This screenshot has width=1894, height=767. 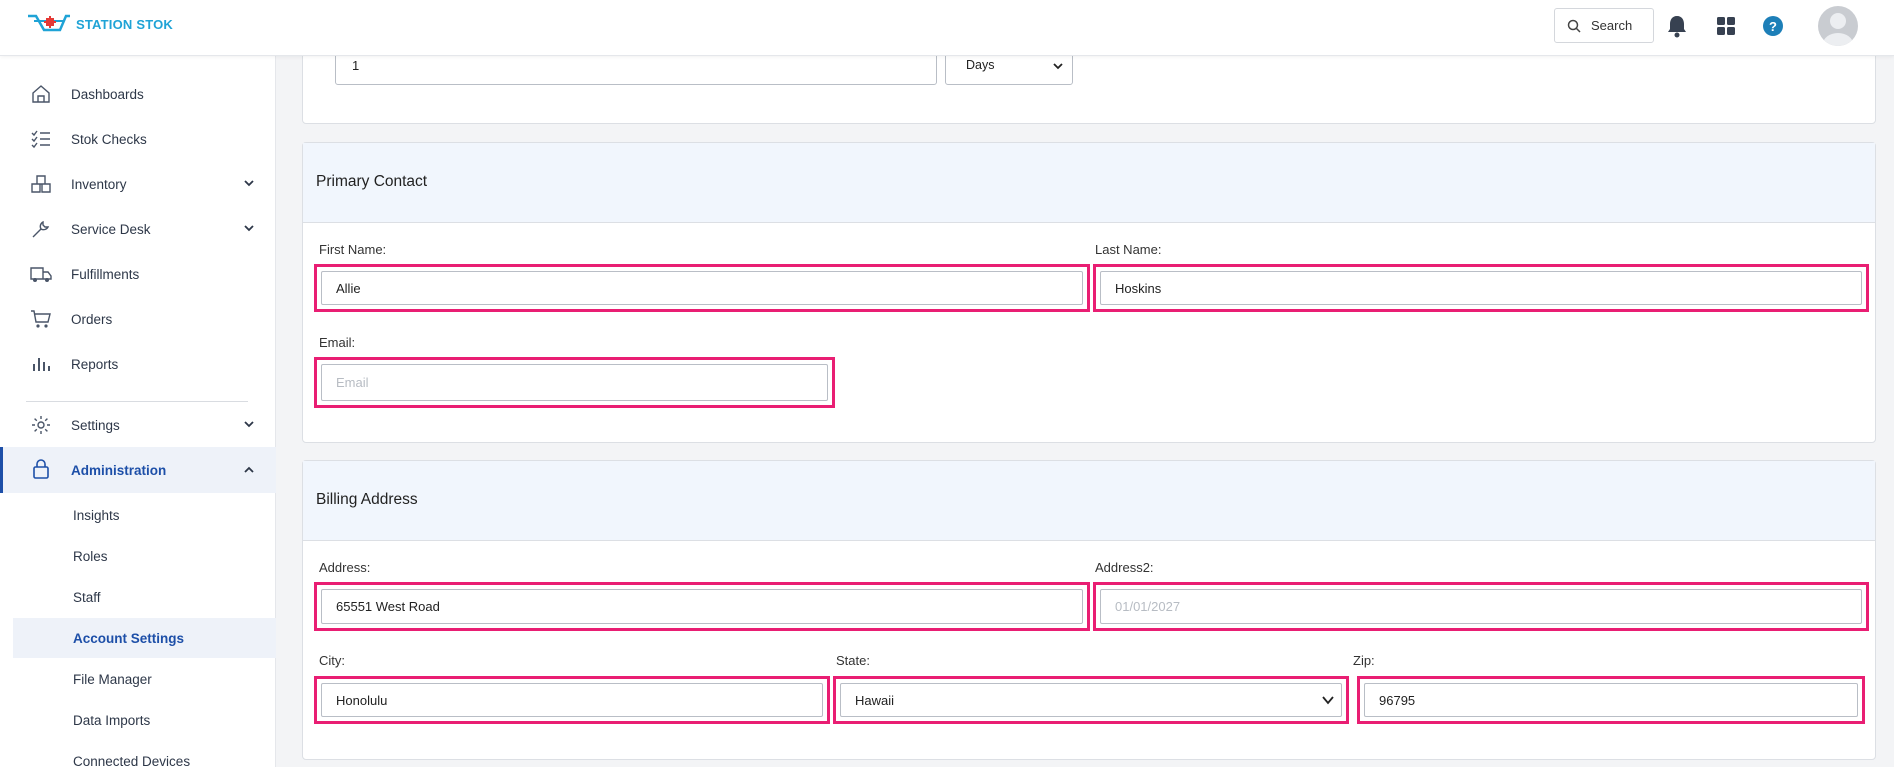 I want to click on sidebar-item-settings: Settings, so click(x=138, y=425).